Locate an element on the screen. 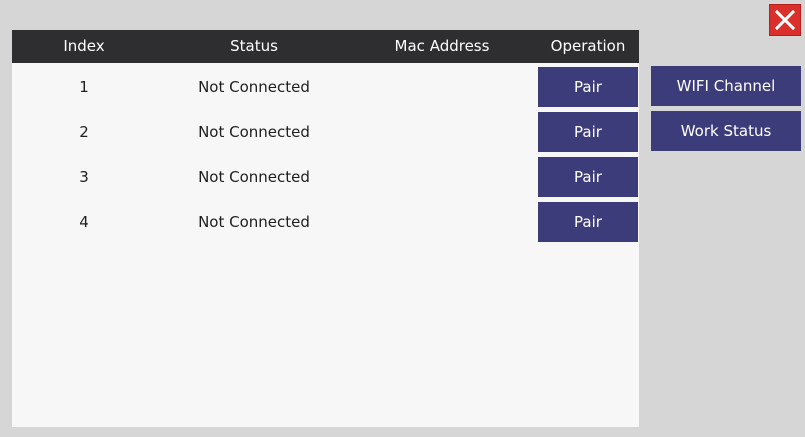 Image resolution: width=805 pixels, height=437 pixels. header-status: Status is located at coordinates (254, 46).